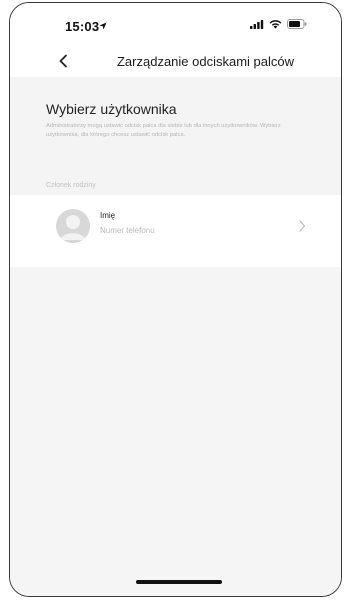 The height and width of the screenshot is (603, 353). Describe the element at coordinates (297, 24) in the screenshot. I see `battery-icon` at that location.